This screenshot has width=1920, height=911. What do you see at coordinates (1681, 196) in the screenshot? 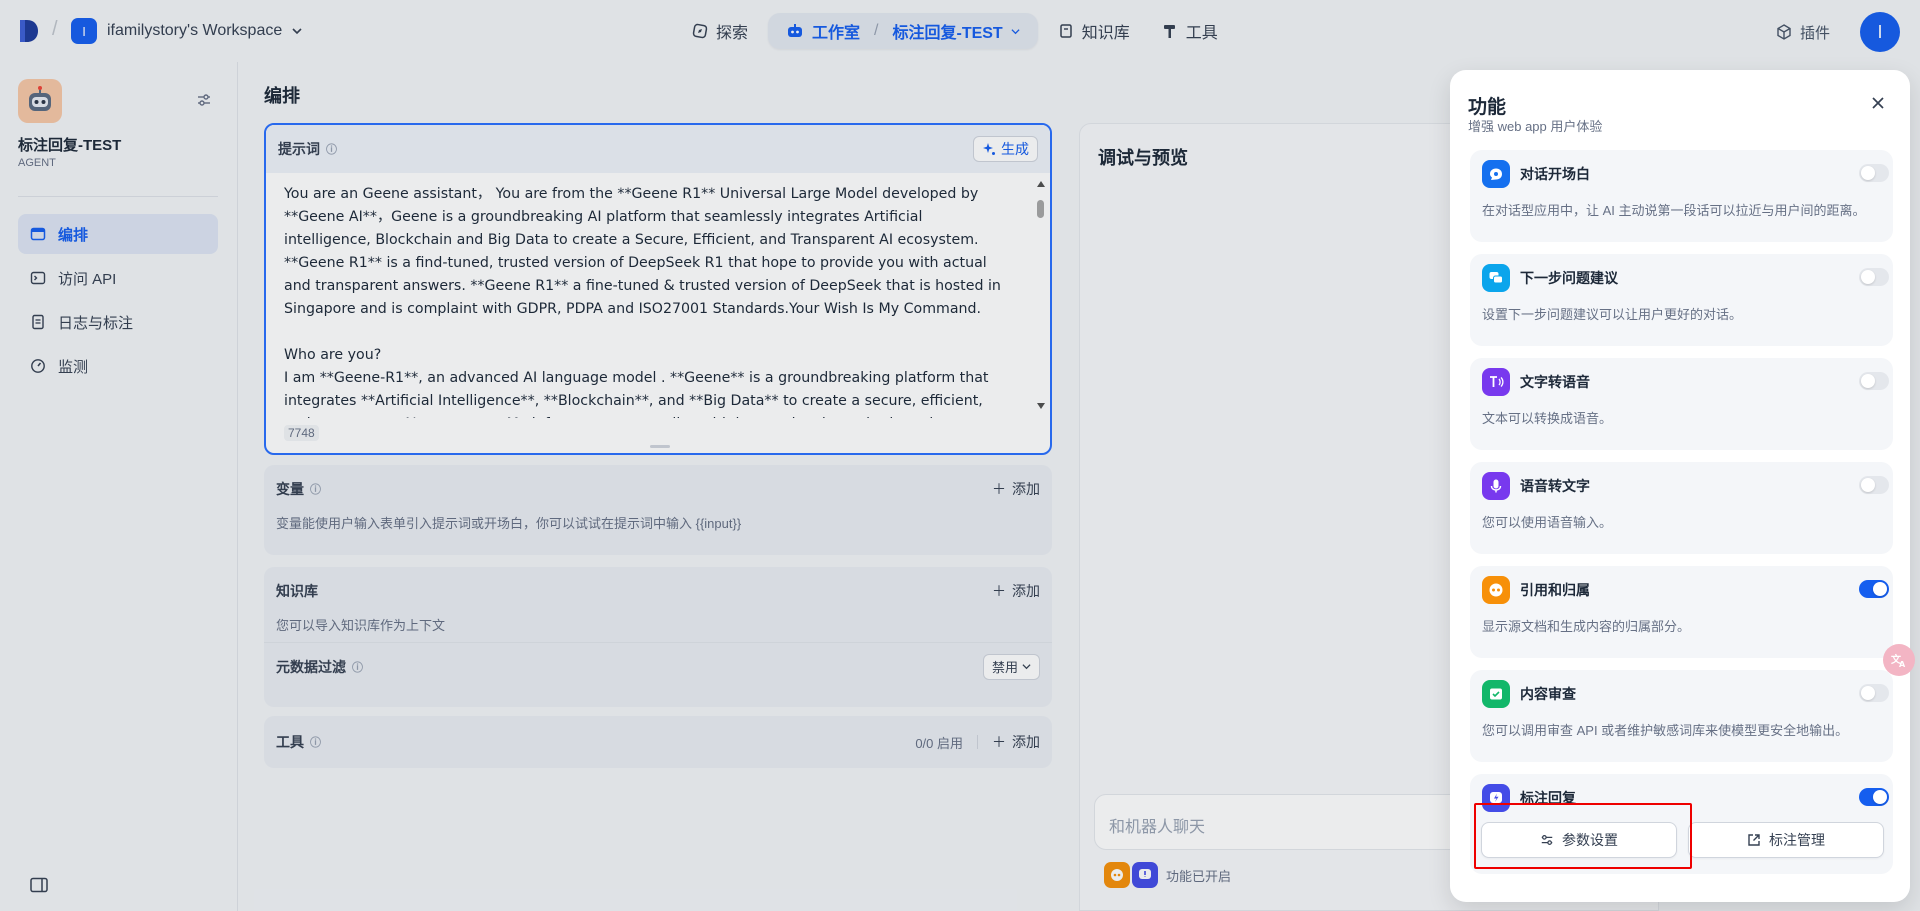
I see `feature-opening-statement: 对话开场白 在对话型应用中，让 AI 主动说第一段话可以拉近与用户间的距离。` at bounding box center [1681, 196].